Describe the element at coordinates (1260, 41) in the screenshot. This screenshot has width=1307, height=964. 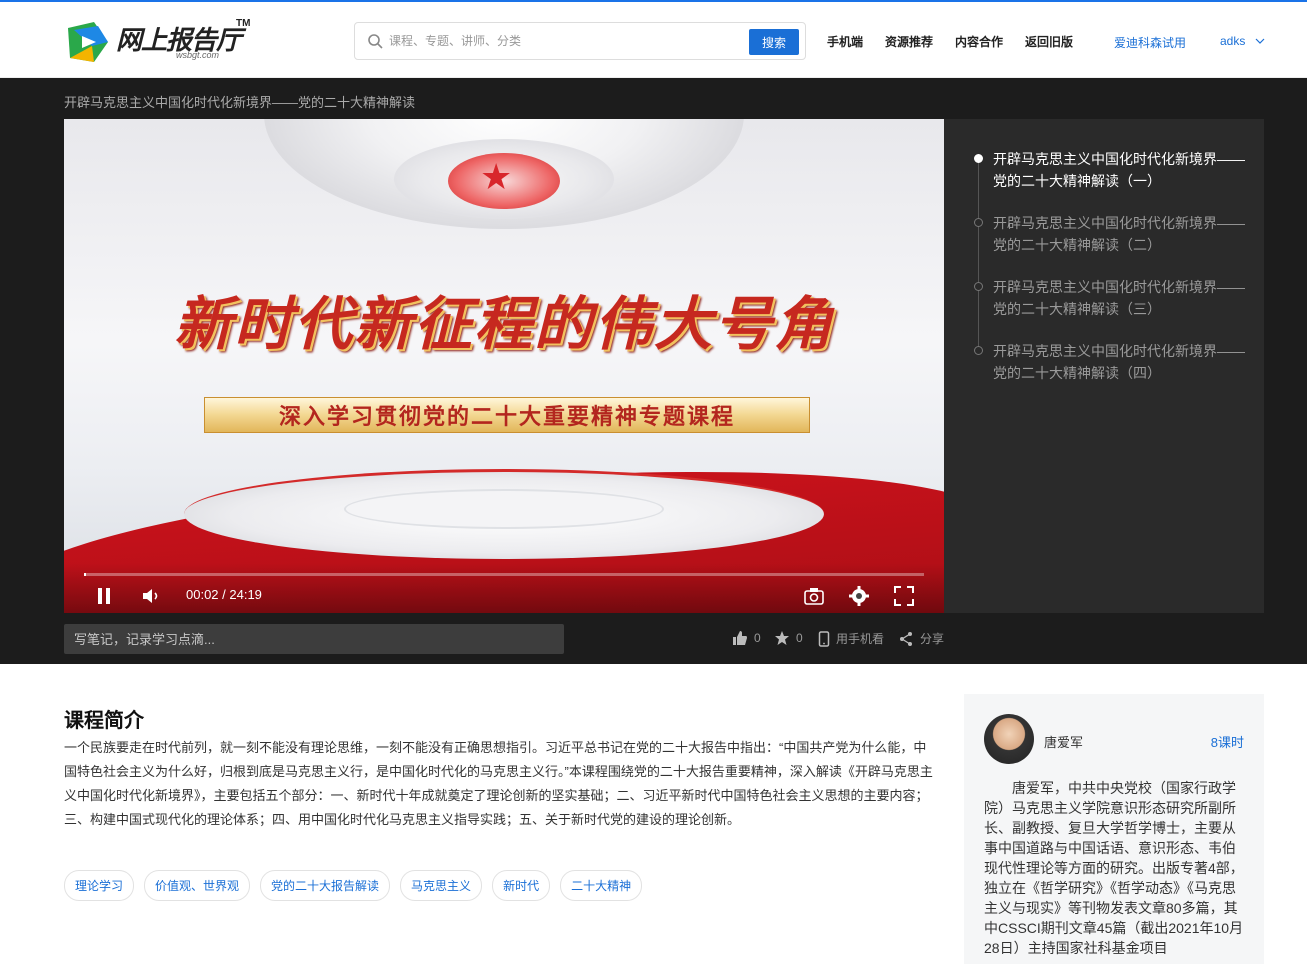
I see `chevron-down-icon` at that location.